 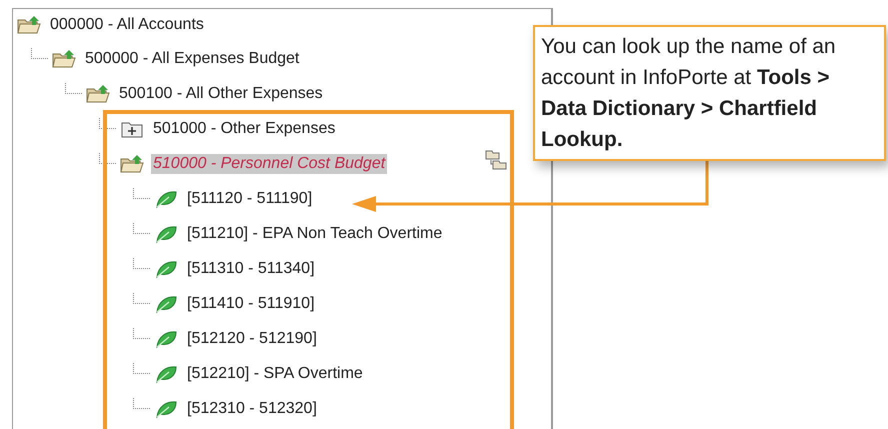 What do you see at coordinates (496, 160) in the screenshot?
I see `folders-icon` at bounding box center [496, 160].